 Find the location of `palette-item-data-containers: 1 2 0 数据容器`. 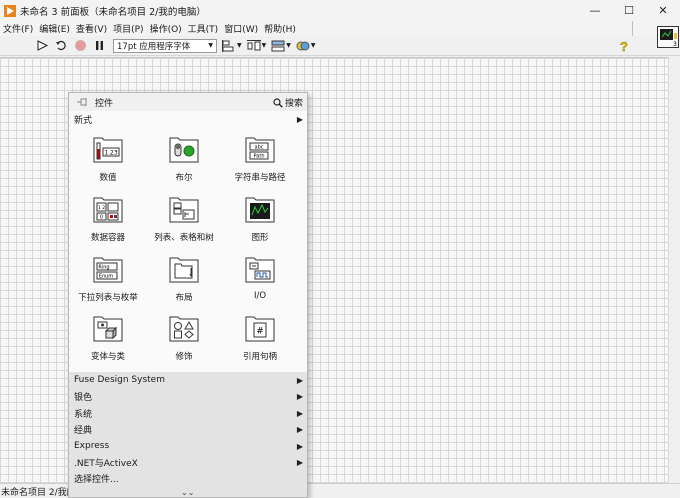

palette-item-data-containers: 1 2 0 数据容器 is located at coordinates (108, 218).